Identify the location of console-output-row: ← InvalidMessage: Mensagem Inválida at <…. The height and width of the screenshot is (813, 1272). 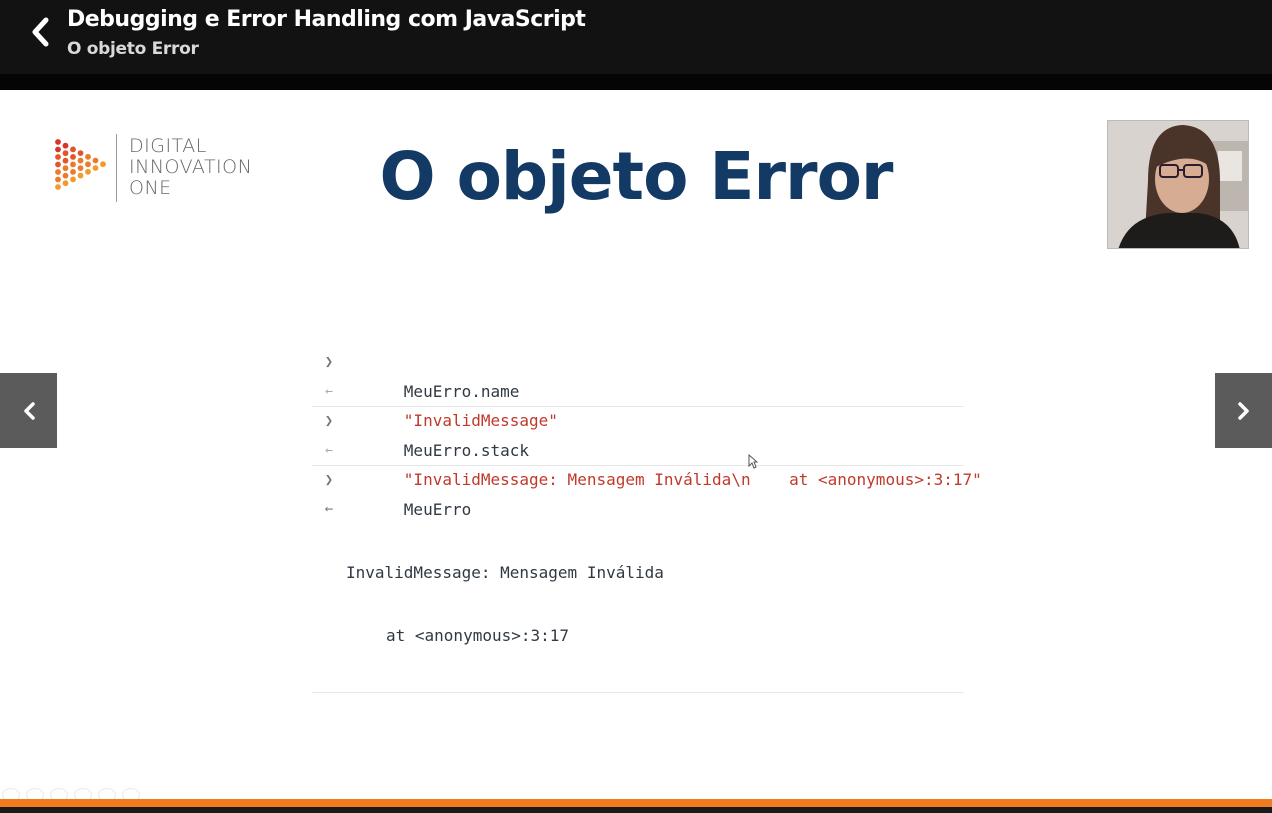
(638, 593).